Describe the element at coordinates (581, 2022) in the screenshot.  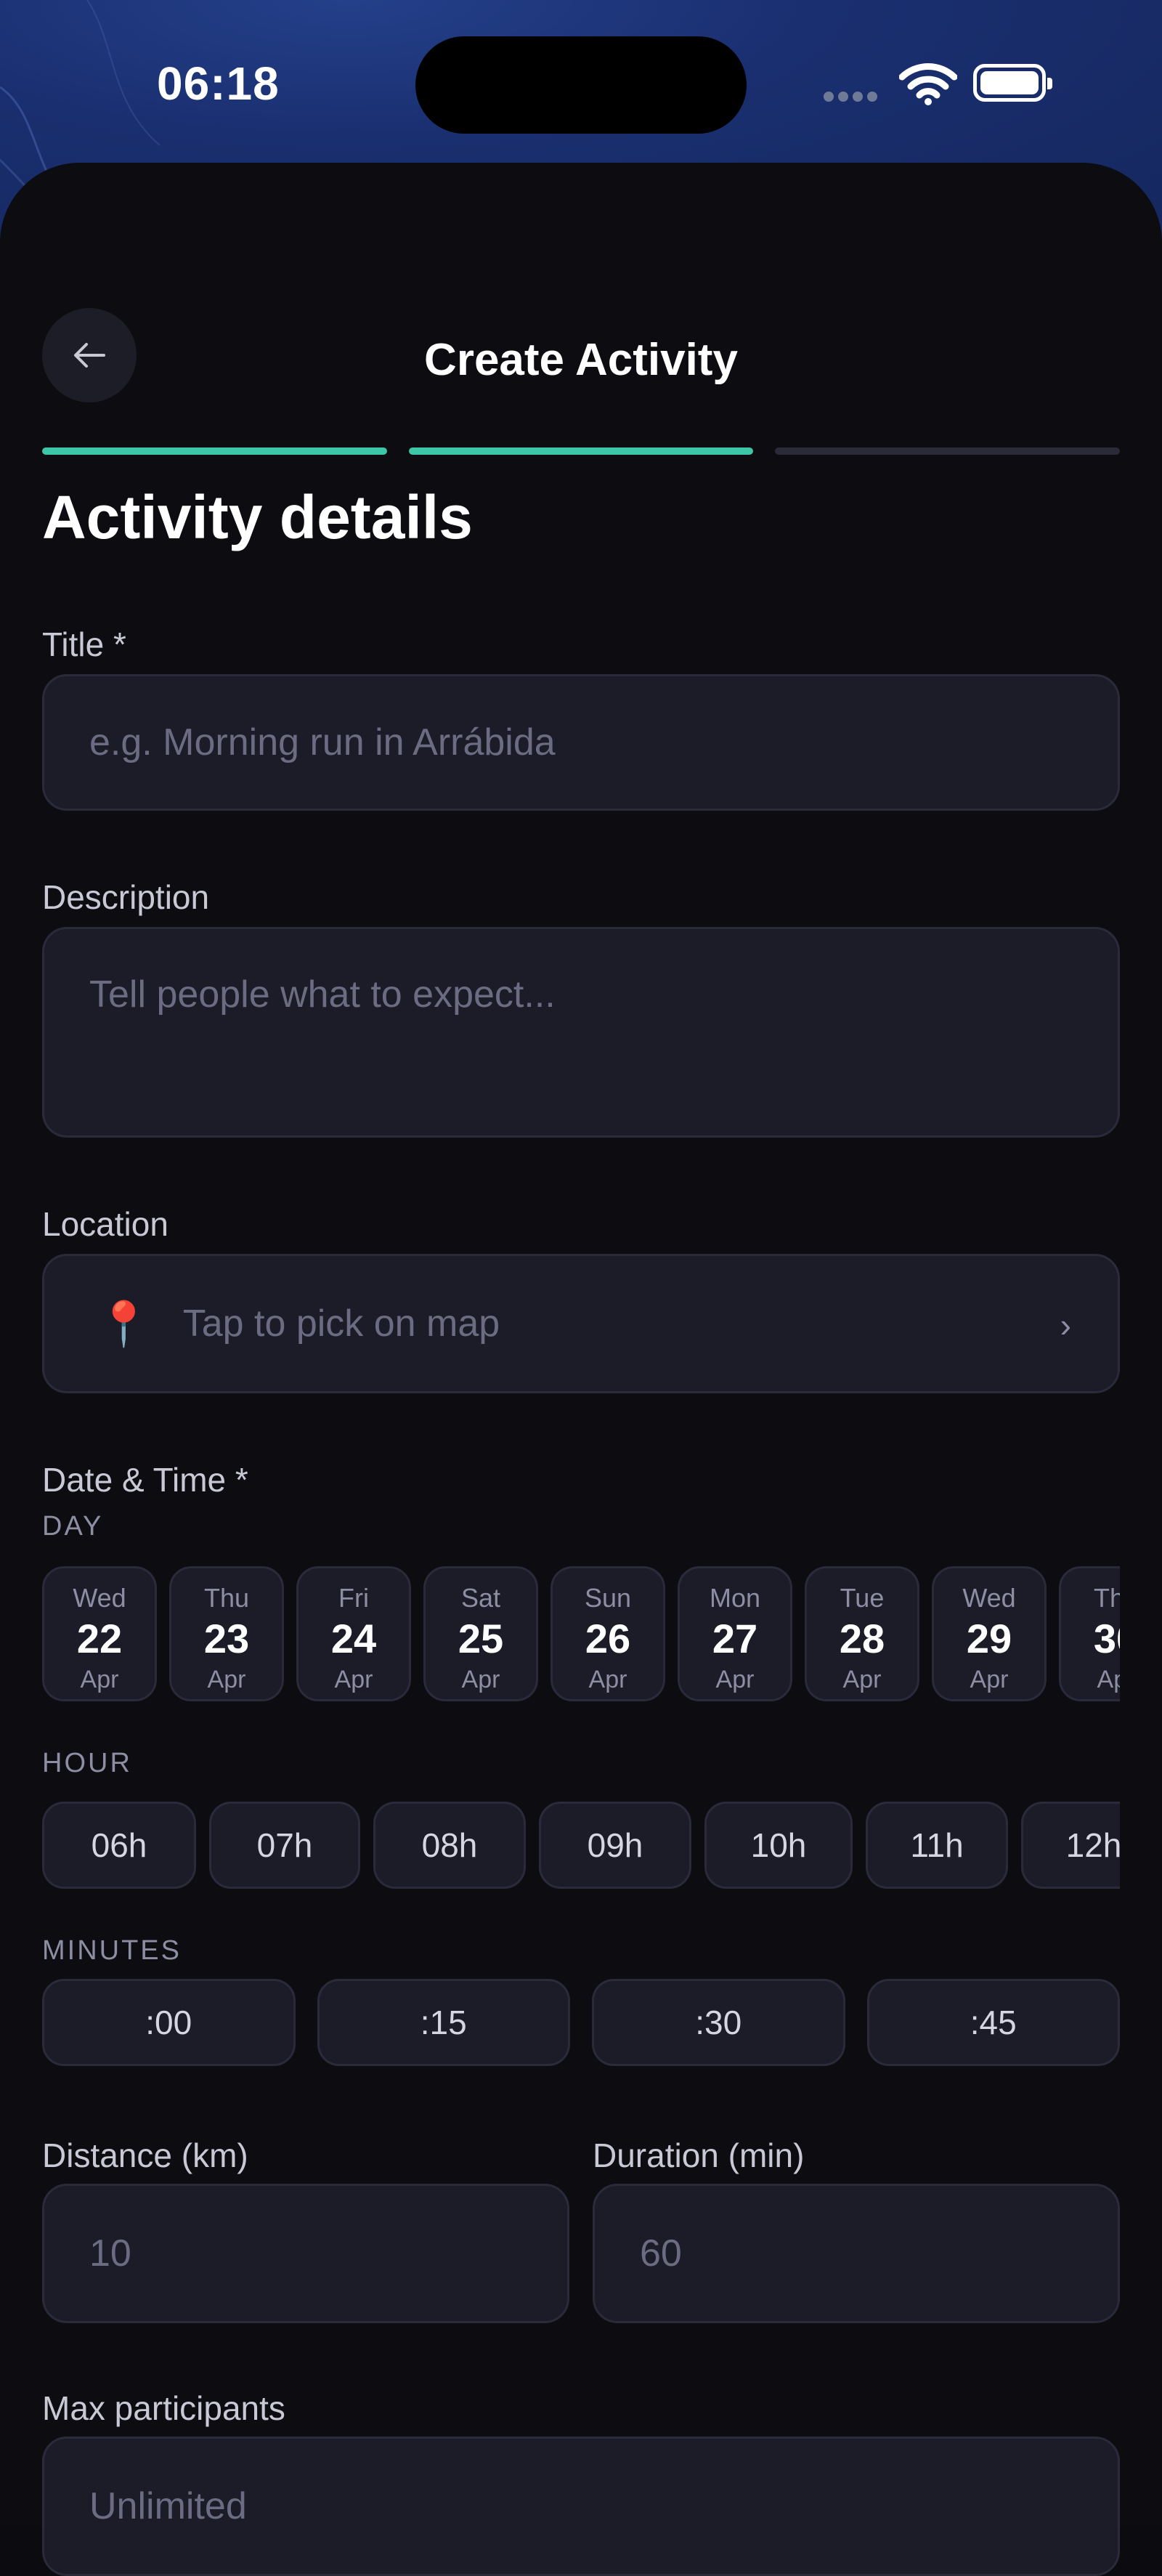
I see `minute-picker: :00:15 :30:45` at that location.